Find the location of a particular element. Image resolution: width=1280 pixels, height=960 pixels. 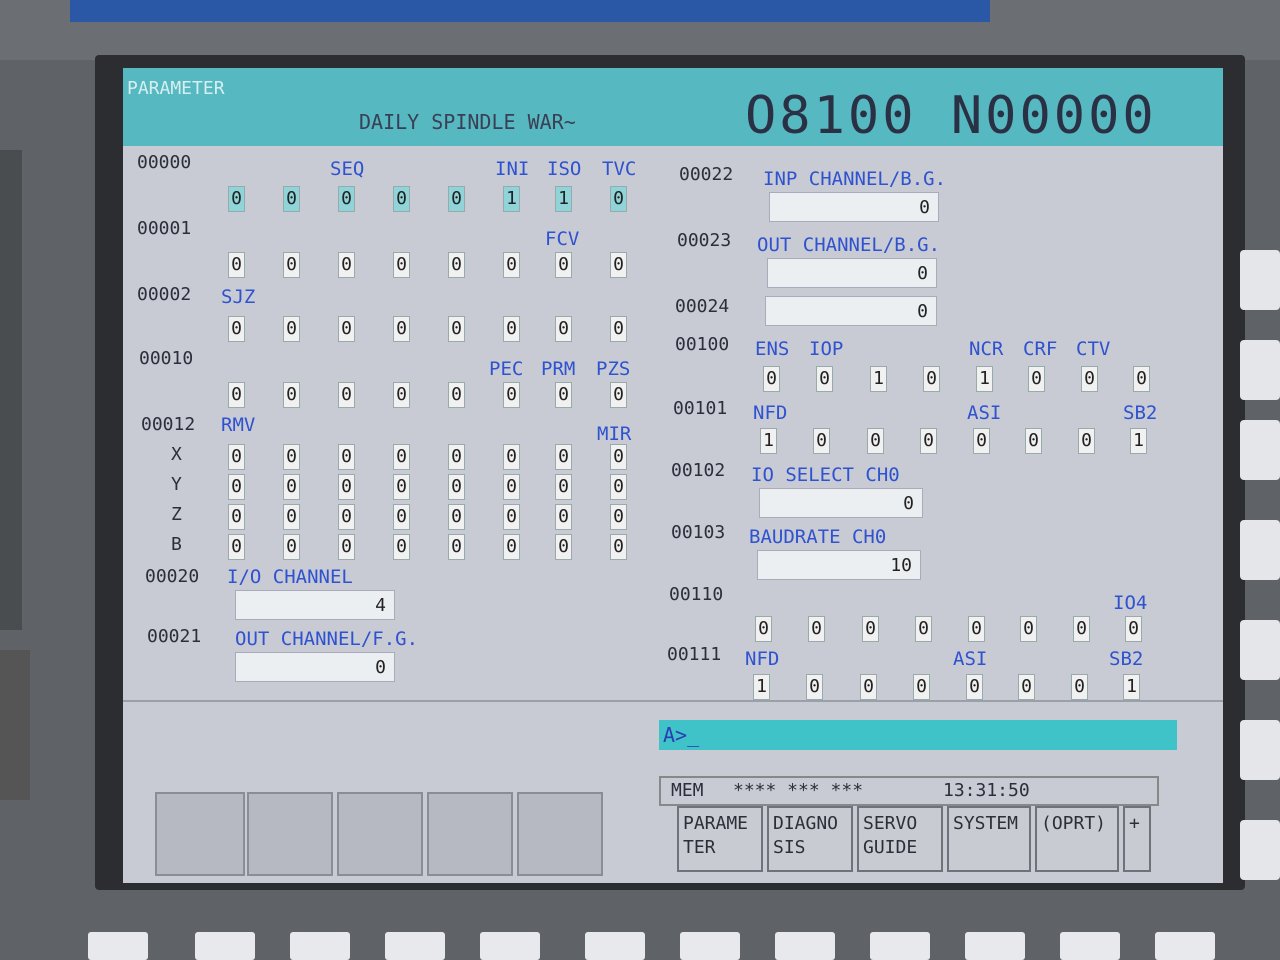

softkey-system: SYSTEM is located at coordinates (989, 839).